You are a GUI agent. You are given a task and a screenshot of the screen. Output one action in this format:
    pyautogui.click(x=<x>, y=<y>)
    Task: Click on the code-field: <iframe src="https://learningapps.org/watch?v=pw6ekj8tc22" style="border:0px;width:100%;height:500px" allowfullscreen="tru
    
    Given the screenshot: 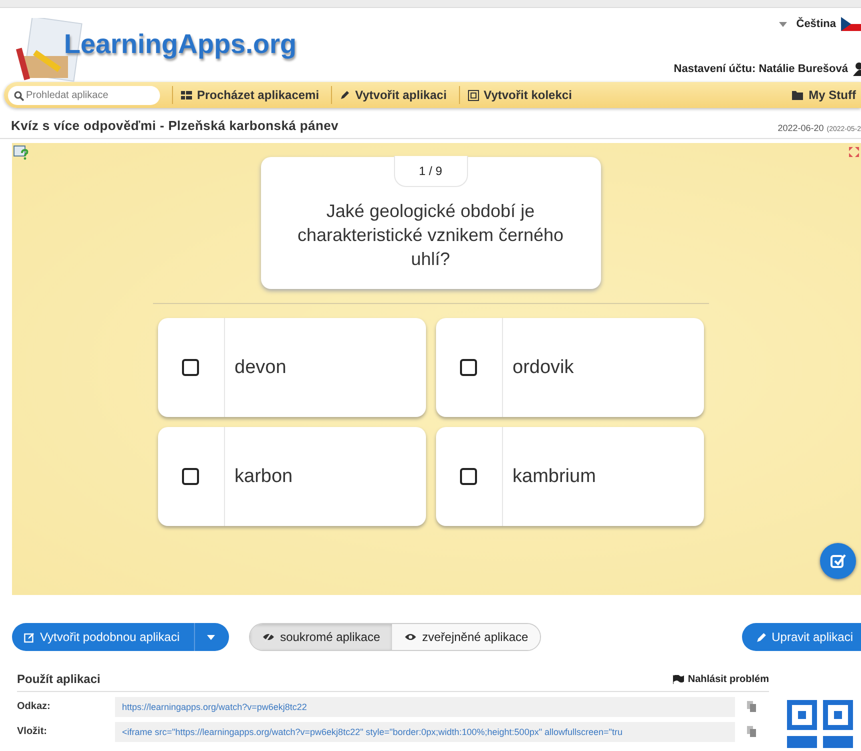 What is the action you would take?
    pyautogui.click(x=425, y=732)
    